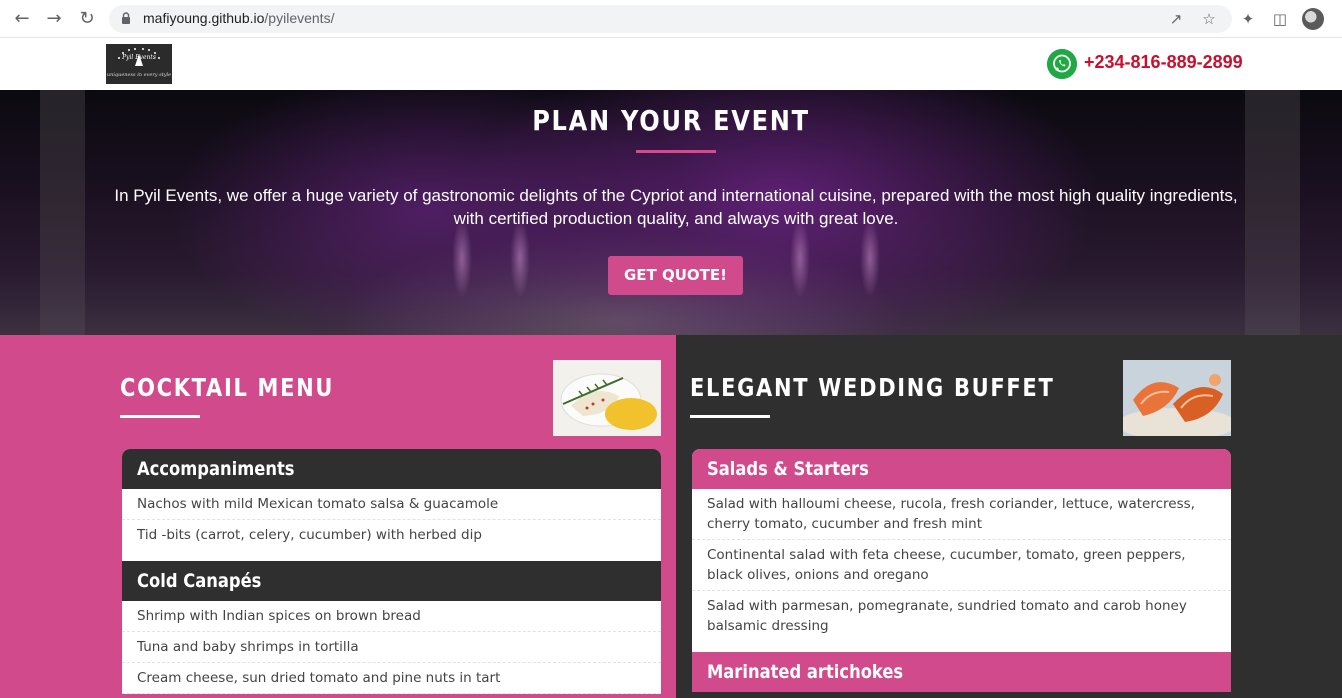 This screenshot has height=698, width=1342. I want to click on reload-icon: ↻, so click(87, 19).